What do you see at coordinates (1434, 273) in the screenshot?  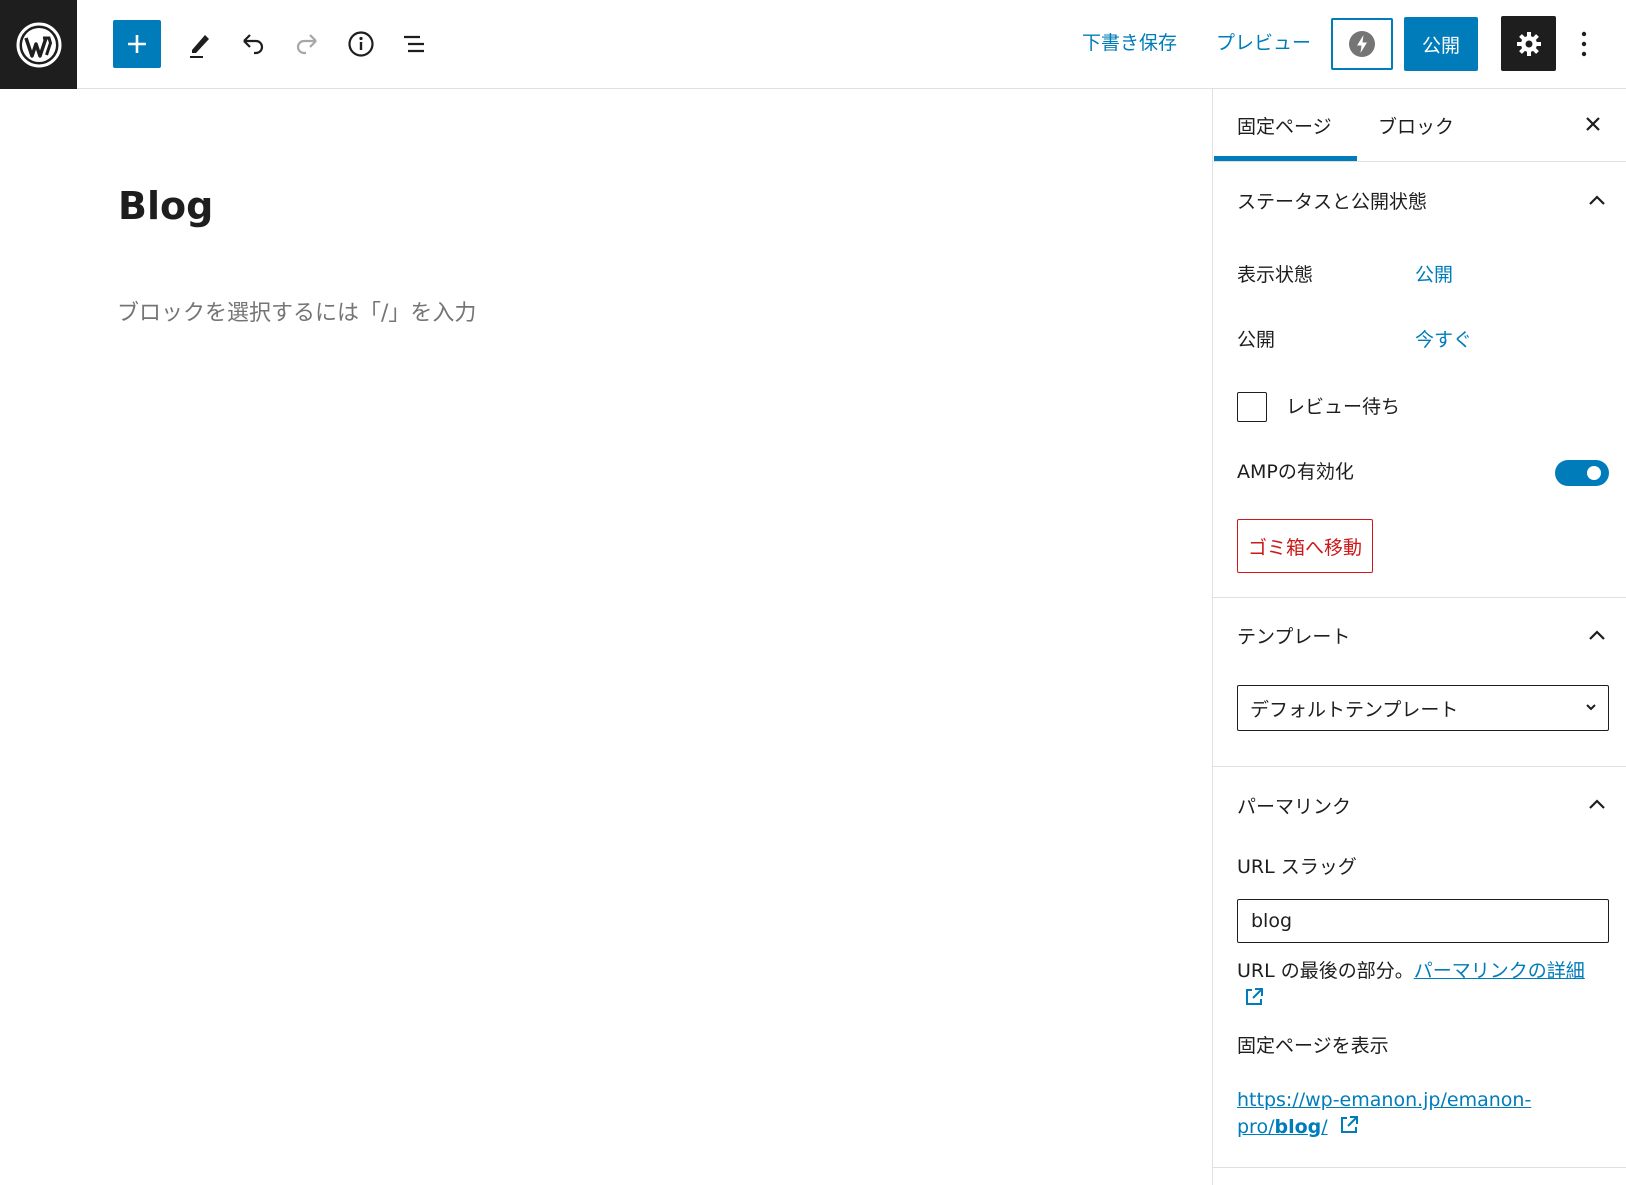 I see `visibility-toggle: 公開` at bounding box center [1434, 273].